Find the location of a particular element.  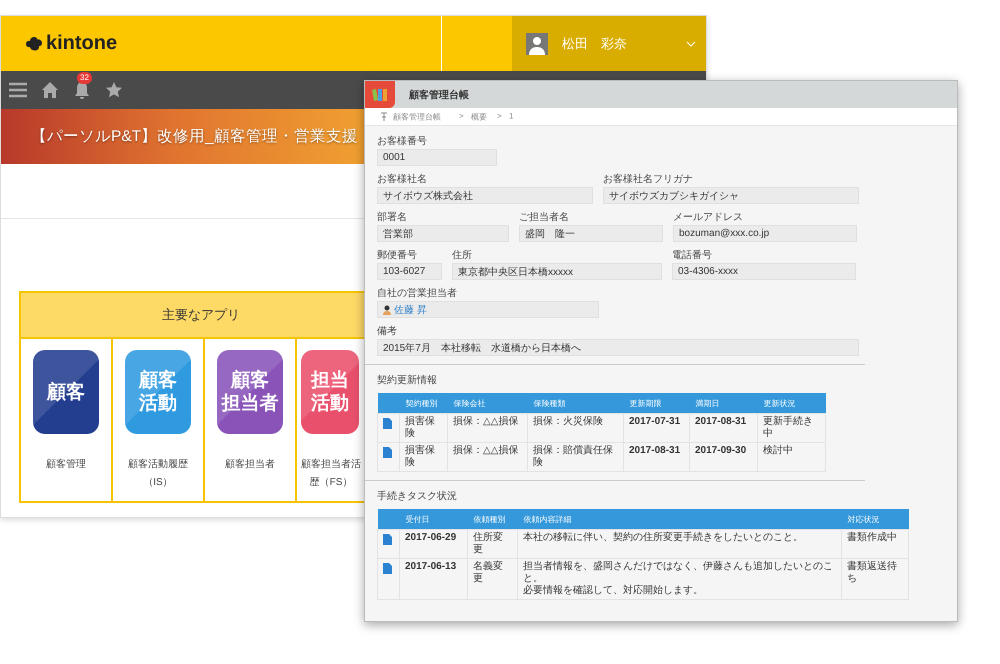

panel-title: 主要なアプリ is located at coordinates (201, 315).